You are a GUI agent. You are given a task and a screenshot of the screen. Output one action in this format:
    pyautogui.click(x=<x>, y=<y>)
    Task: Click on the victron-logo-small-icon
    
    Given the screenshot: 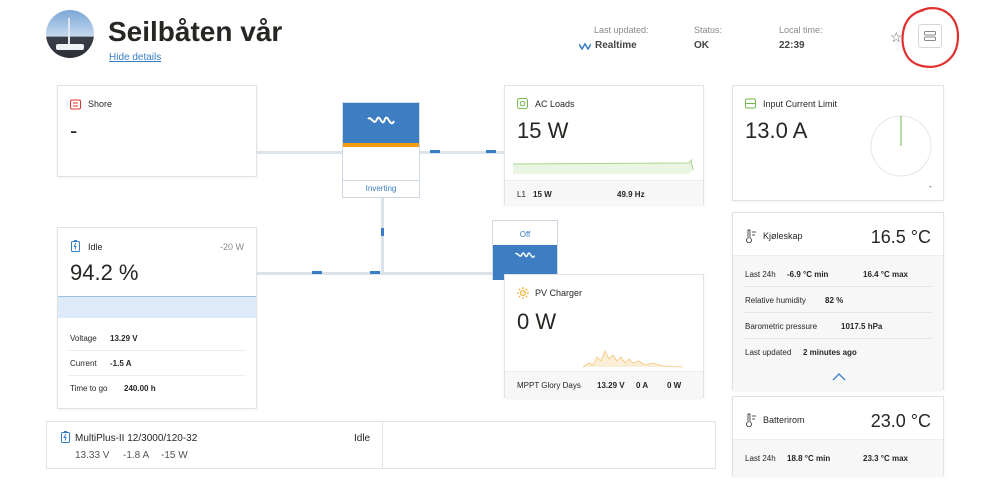 What is the action you would take?
    pyautogui.click(x=525, y=255)
    